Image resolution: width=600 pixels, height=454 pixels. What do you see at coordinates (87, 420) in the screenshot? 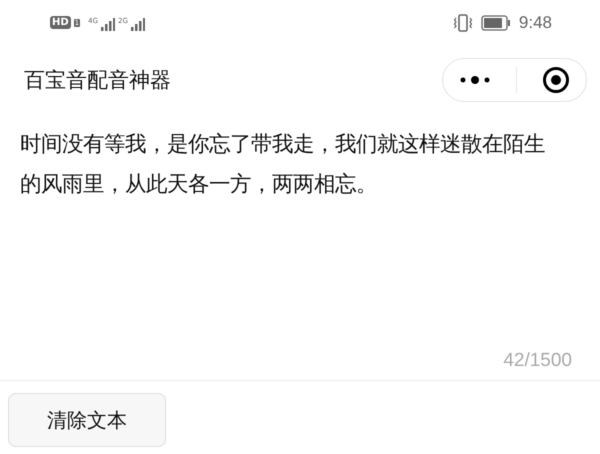
I see `clear-text-button: 清除文本` at bounding box center [87, 420].